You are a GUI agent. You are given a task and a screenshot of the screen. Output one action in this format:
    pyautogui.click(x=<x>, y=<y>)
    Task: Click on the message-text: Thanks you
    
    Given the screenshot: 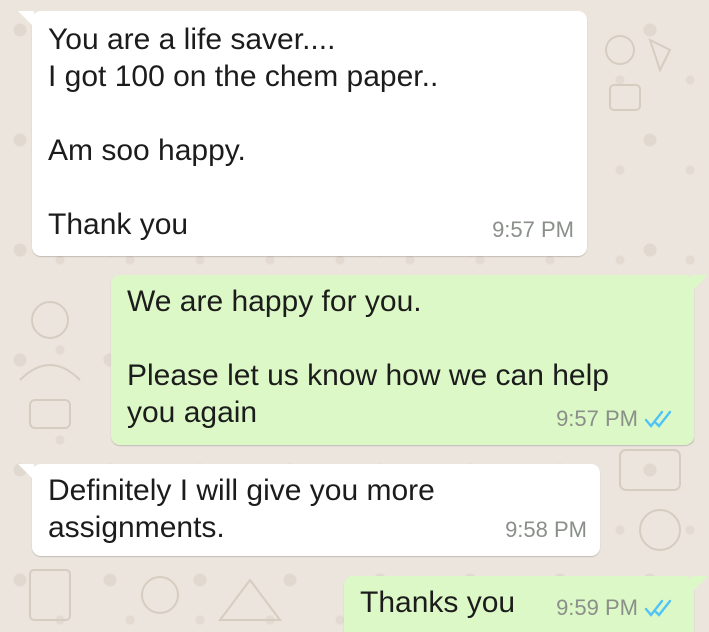 What is the action you would take?
    pyautogui.click(x=438, y=602)
    